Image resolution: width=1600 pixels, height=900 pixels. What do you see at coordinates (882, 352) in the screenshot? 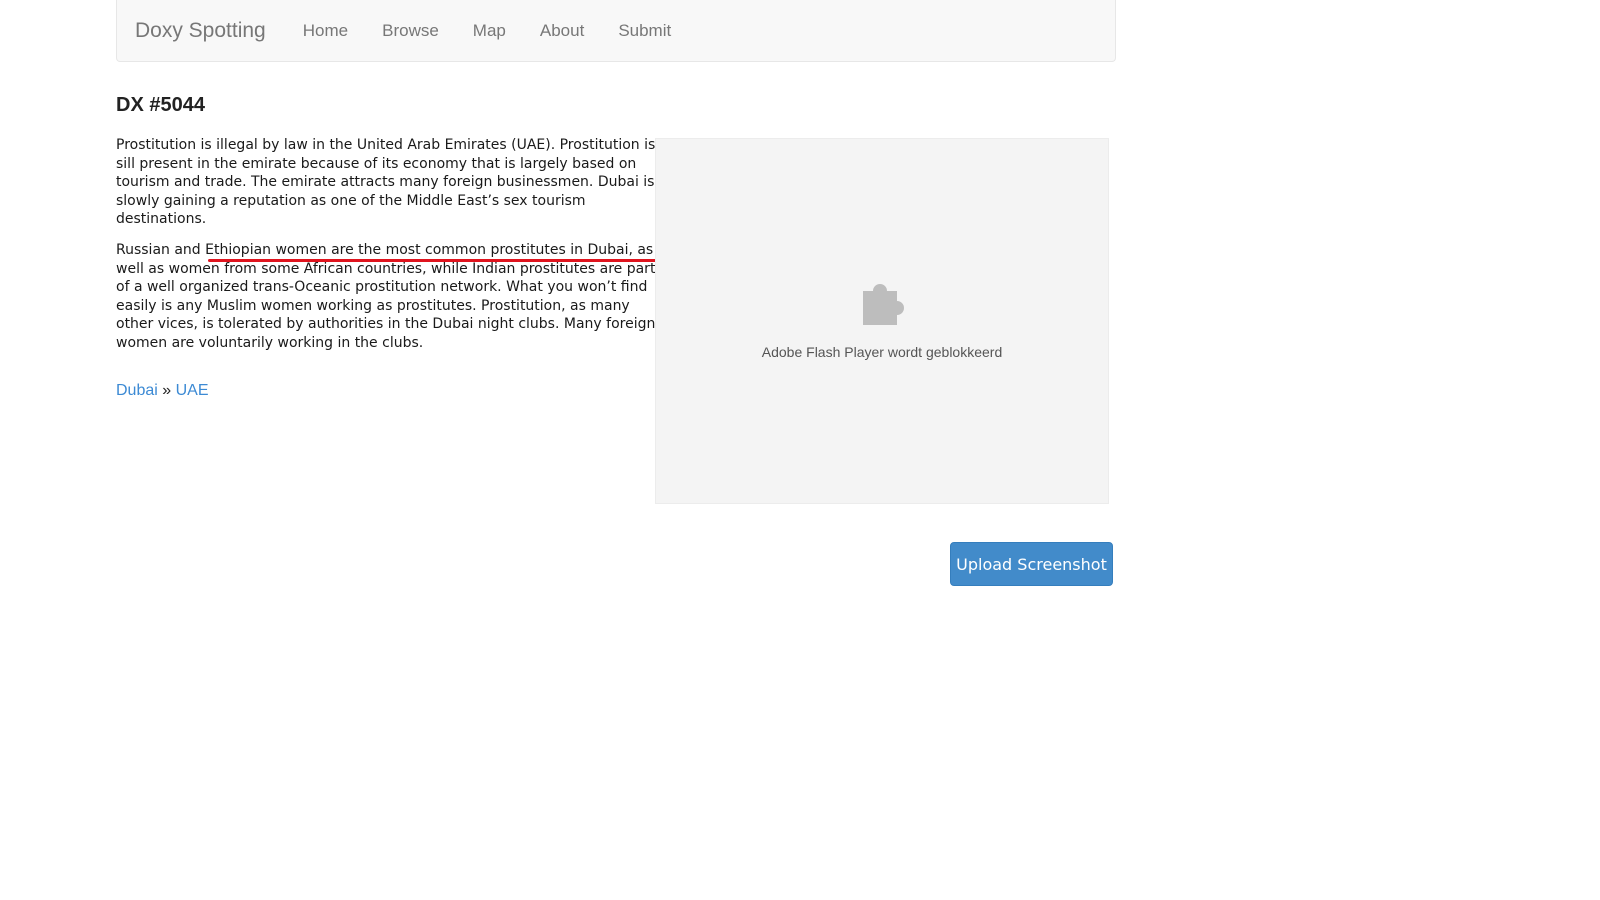
I see `flash-blocked-message: Adobe Flash Player wordt geblokkeerd` at bounding box center [882, 352].